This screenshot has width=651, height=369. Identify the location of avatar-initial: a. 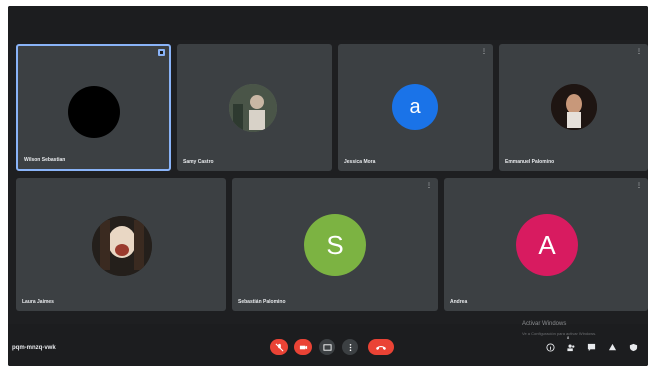
(415, 106).